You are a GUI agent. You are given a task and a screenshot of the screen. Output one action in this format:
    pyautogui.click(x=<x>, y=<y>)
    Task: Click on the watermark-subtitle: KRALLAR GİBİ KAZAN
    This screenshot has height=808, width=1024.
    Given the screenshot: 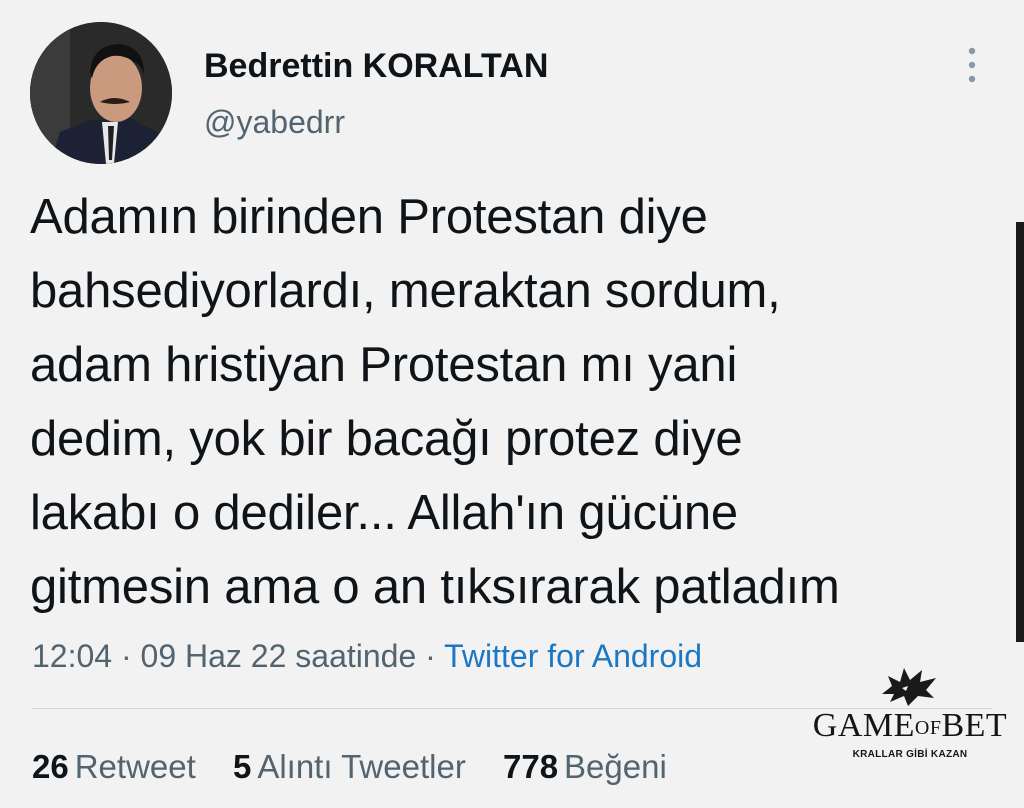 What is the action you would take?
    pyautogui.click(x=910, y=754)
    